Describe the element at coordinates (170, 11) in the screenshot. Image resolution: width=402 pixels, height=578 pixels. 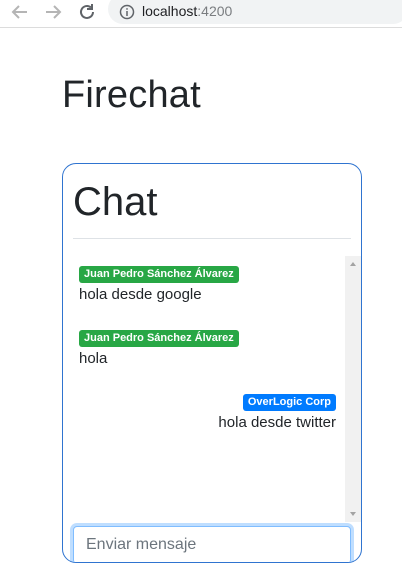
I see `url-host: localhost` at that location.